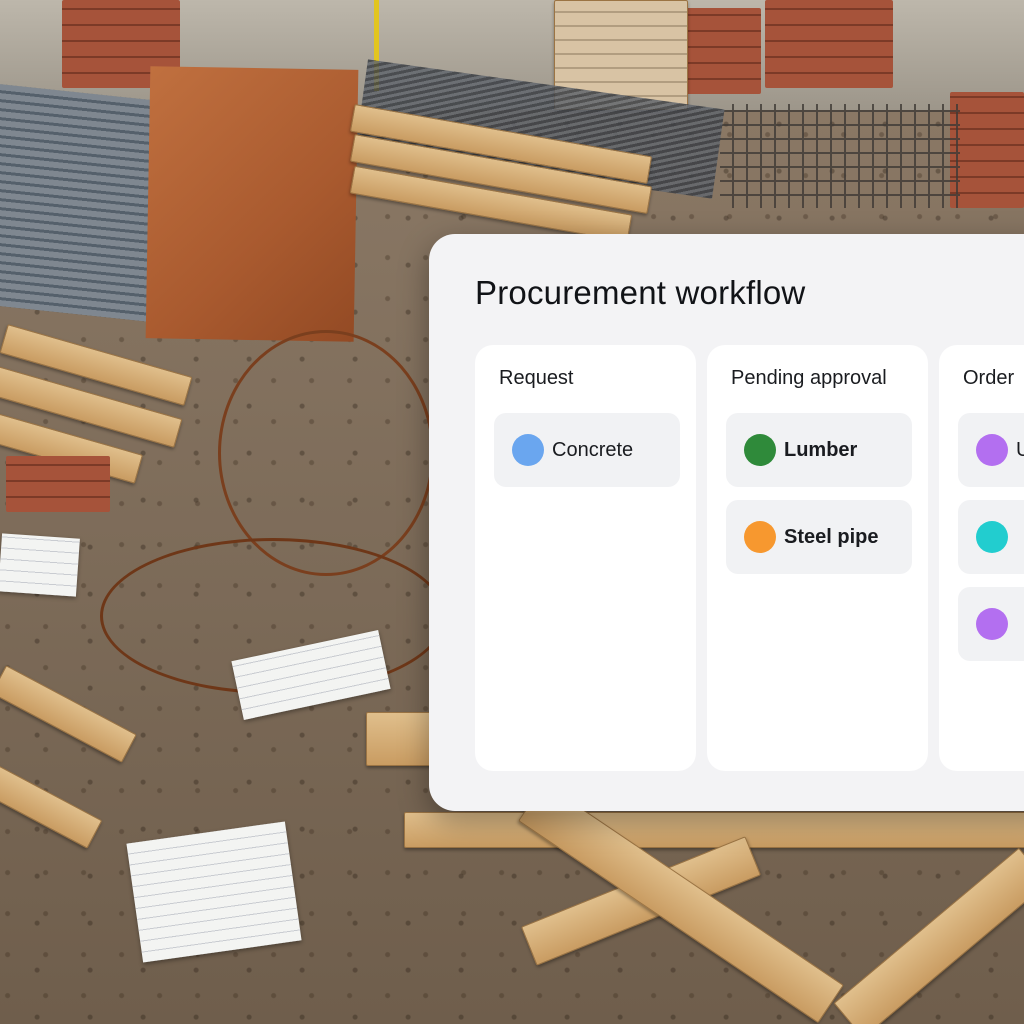 This screenshot has height=1024, width=1024. What do you see at coordinates (80, 203) in the screenshot?
I see `metal-sheet-stack` at bounding box center [80, 203].